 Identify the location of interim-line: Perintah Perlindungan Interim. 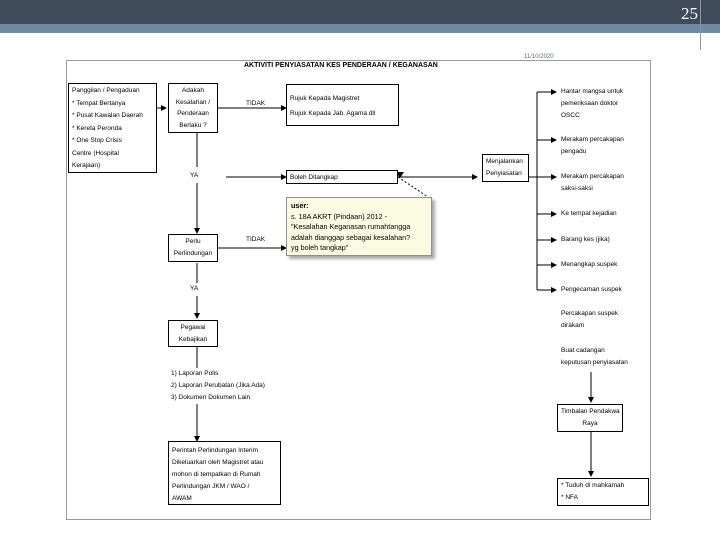
(215, 450).